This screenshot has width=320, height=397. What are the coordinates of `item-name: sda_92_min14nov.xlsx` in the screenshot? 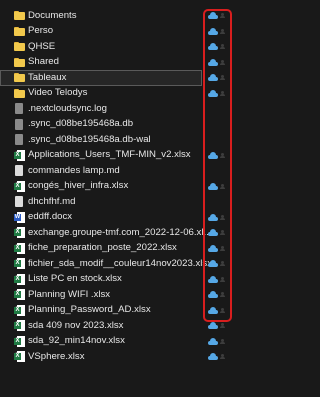 It's located at (76, 341).